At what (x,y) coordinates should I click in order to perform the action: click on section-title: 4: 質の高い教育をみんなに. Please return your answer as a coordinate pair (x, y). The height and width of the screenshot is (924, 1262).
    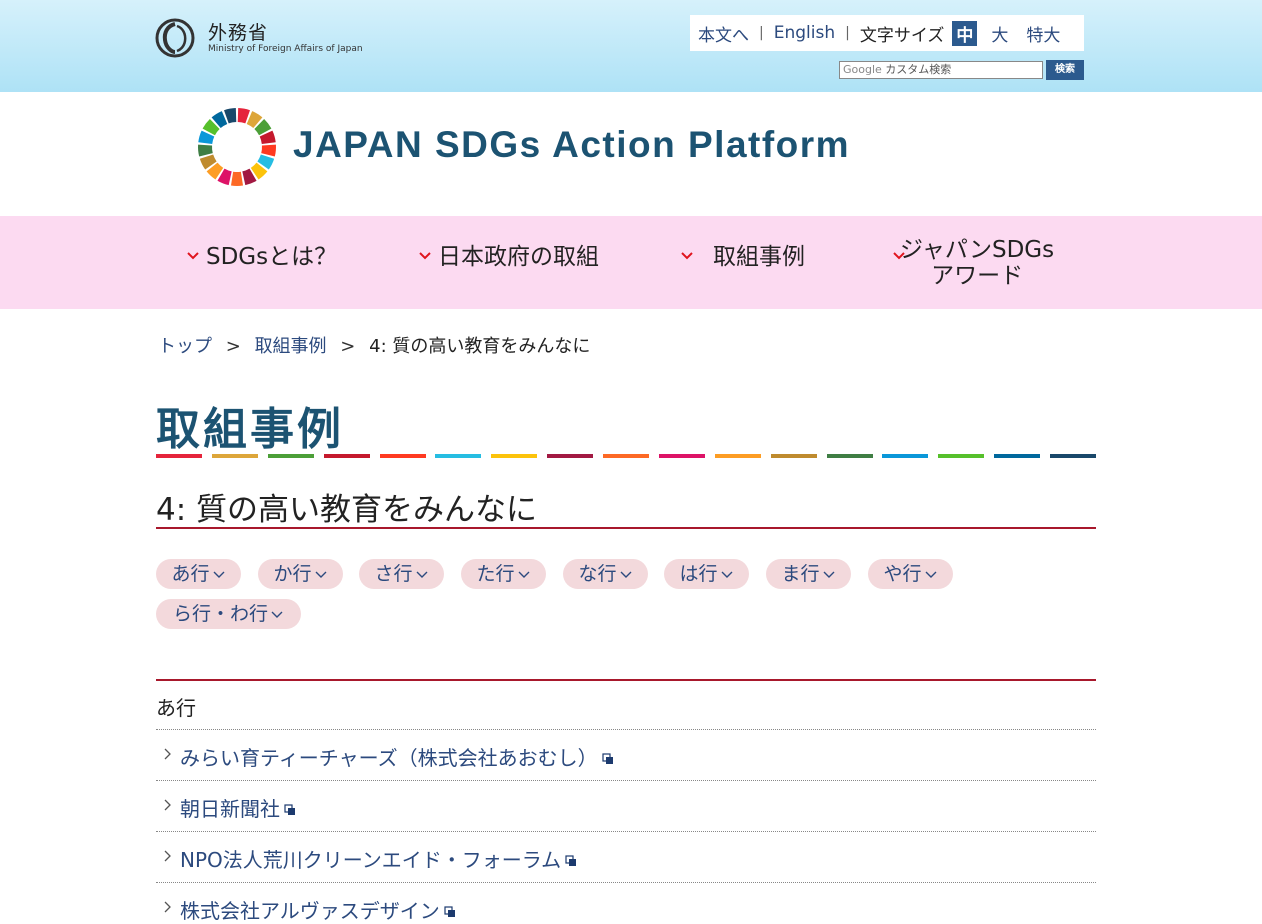
    Looking at the image, I should click on (347, 510).